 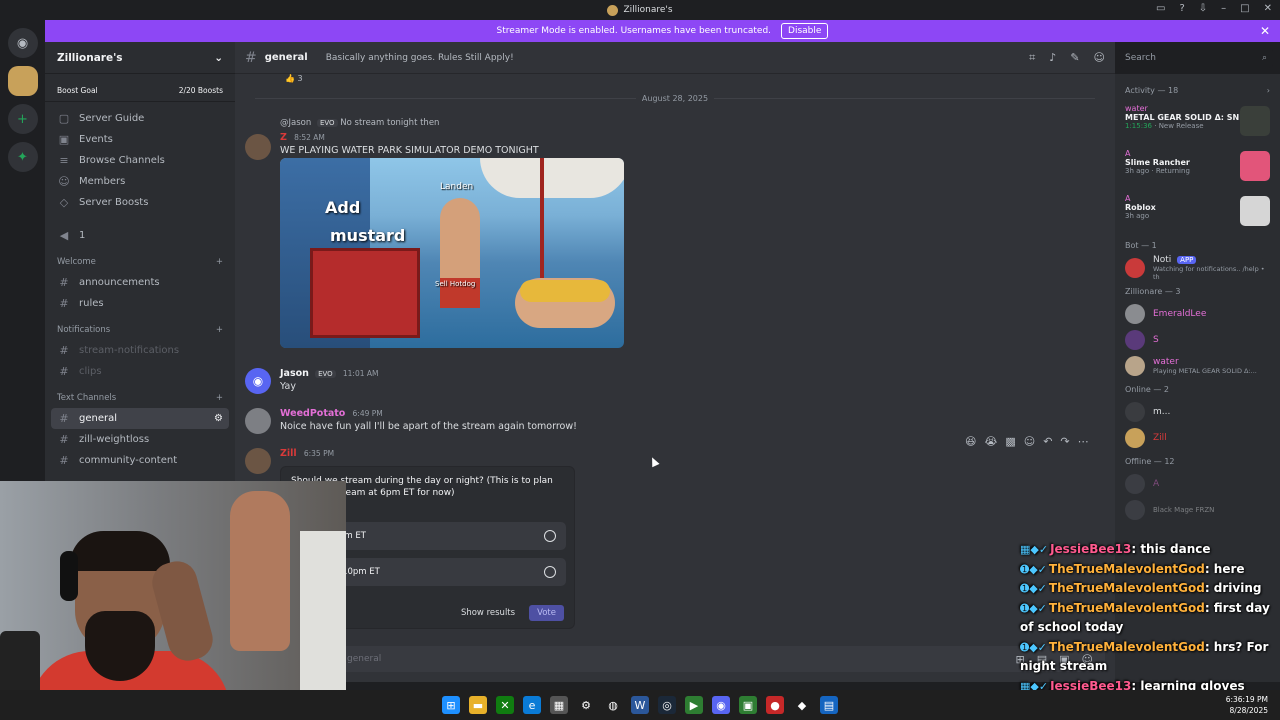 I want to click on xbox-icon: ✕, so click(x=505, y=705).